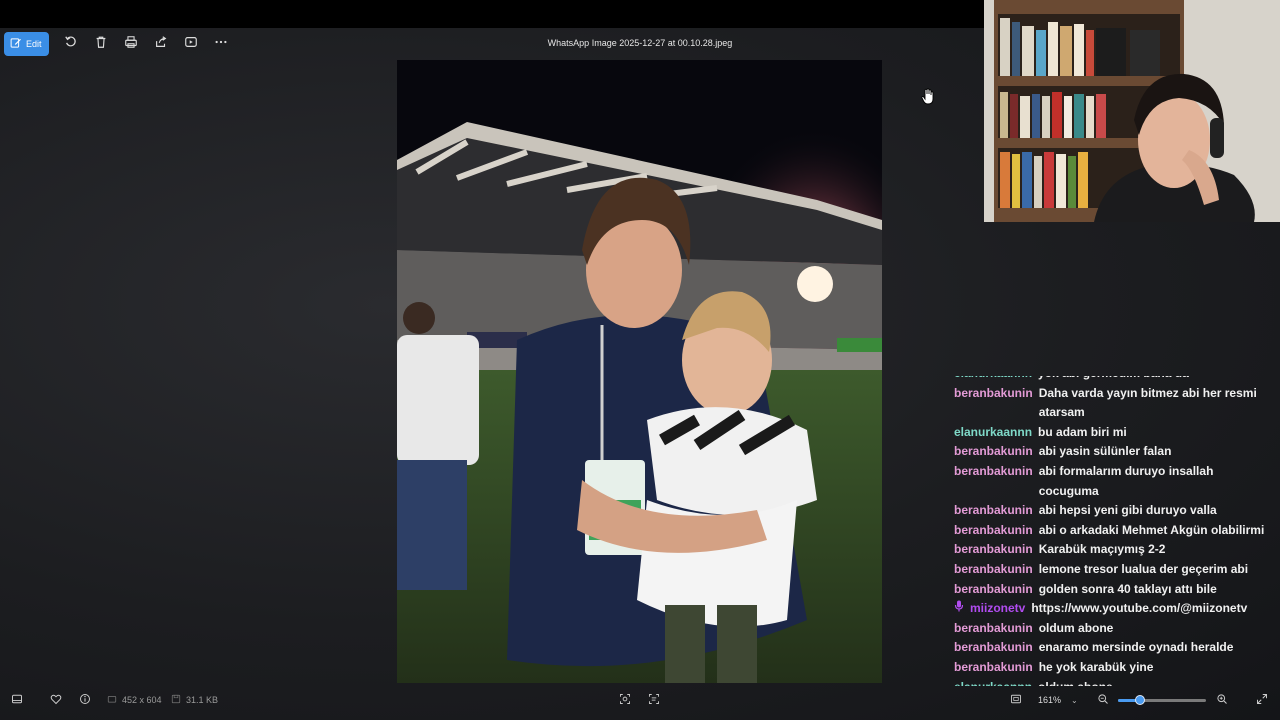  I want to click on file-info-button, so click(85, 700).